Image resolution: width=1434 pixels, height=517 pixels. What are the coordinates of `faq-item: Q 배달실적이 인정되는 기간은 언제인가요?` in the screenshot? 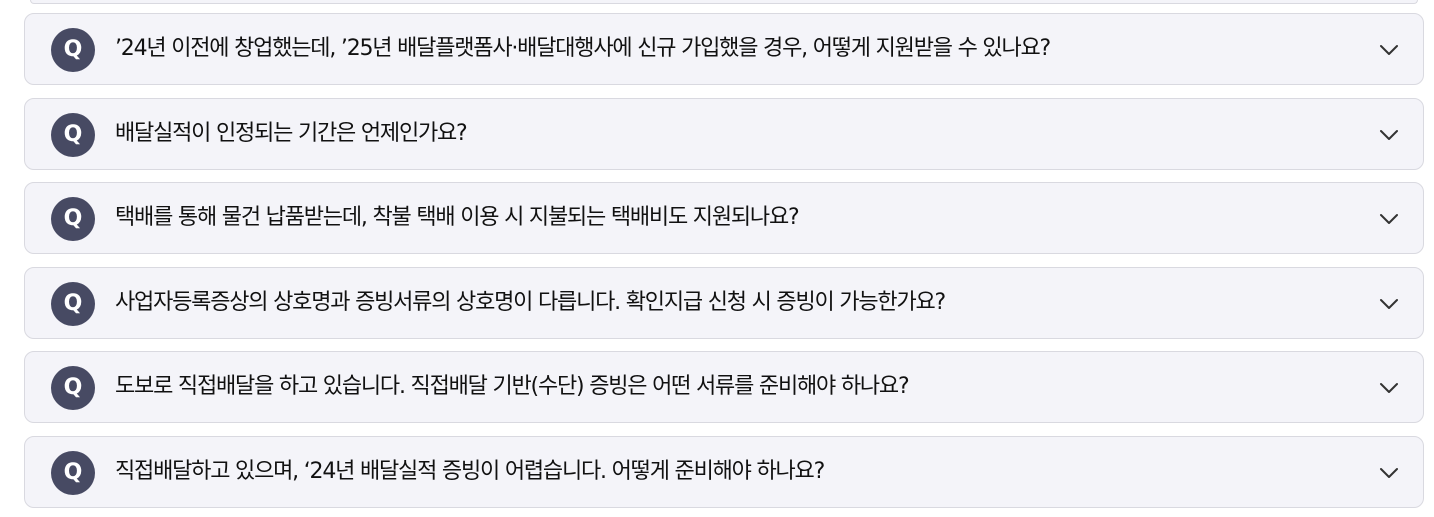 It's located at (724, 134).